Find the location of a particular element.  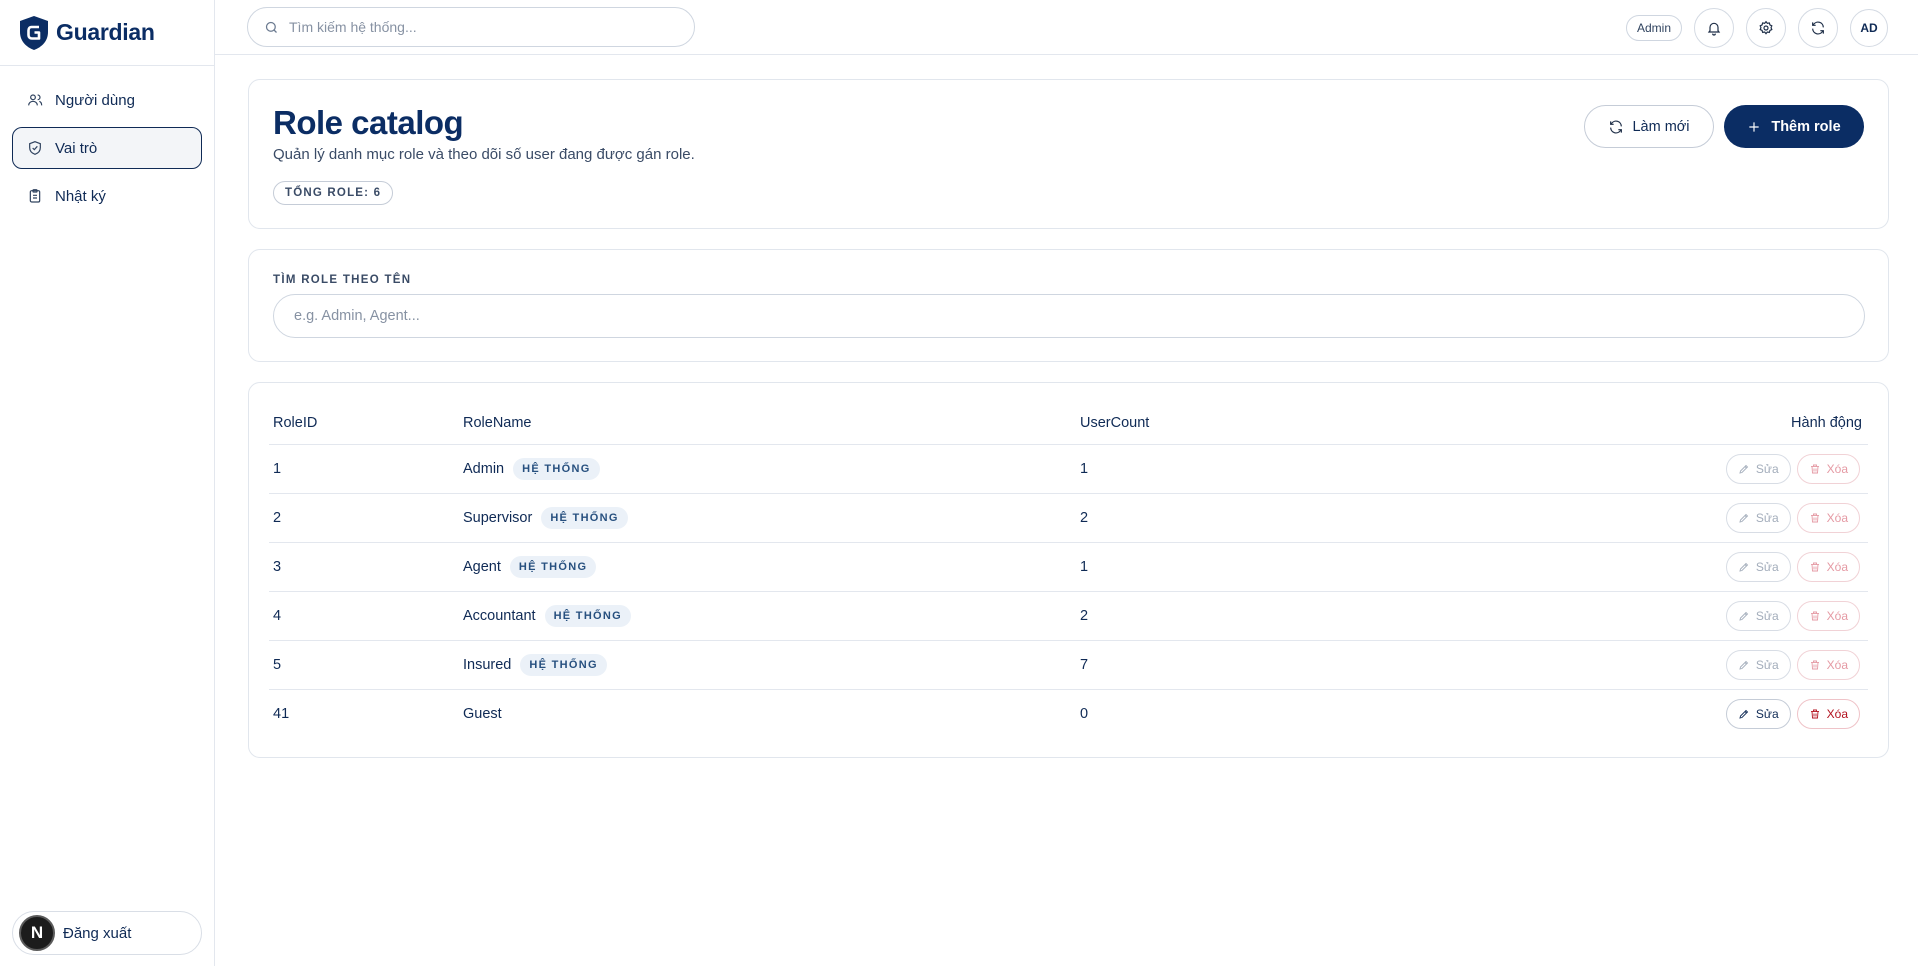

user-avatar: AD is located at coordinates (1869, 28).